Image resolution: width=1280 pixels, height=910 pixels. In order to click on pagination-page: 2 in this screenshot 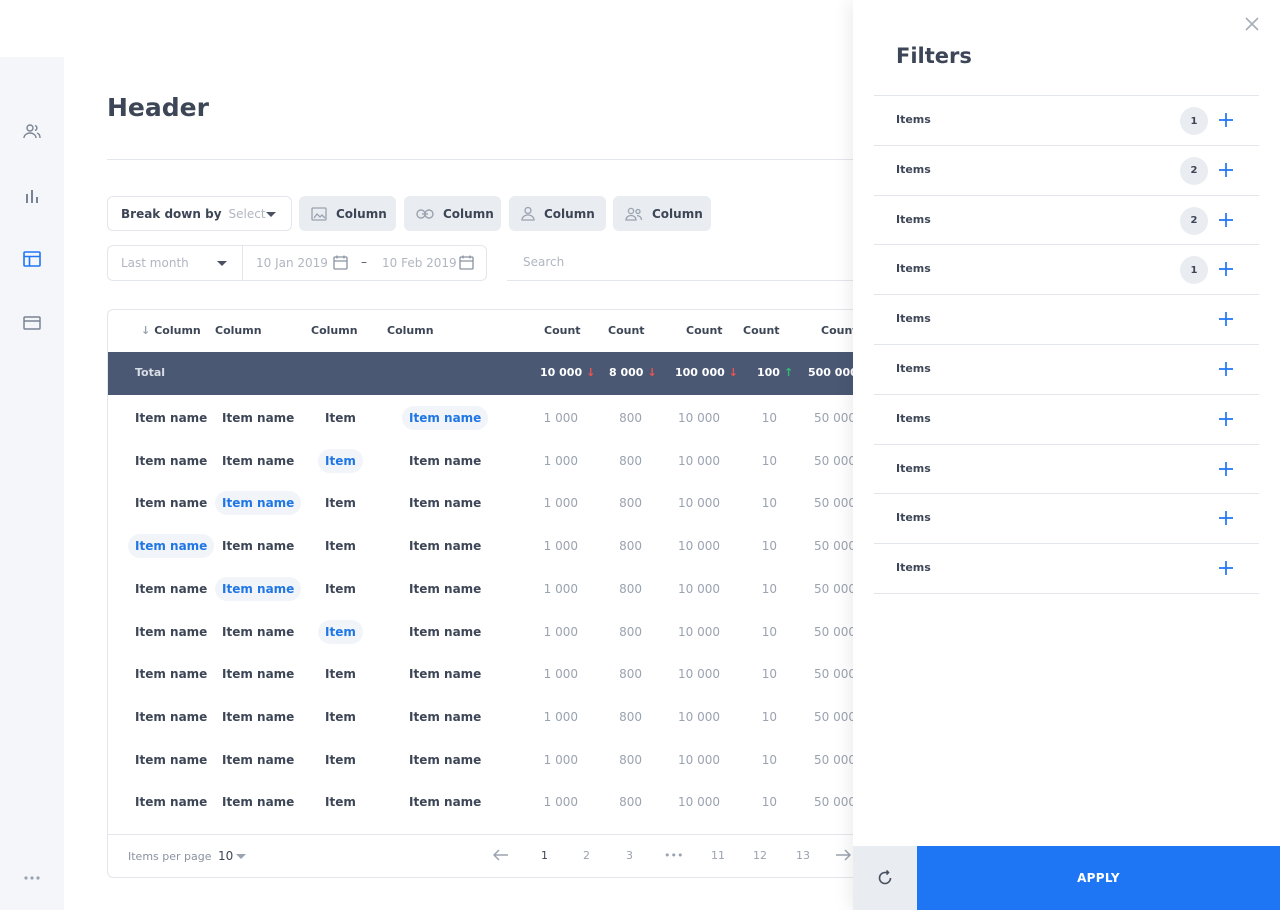, I will do `click(586, 855)`.